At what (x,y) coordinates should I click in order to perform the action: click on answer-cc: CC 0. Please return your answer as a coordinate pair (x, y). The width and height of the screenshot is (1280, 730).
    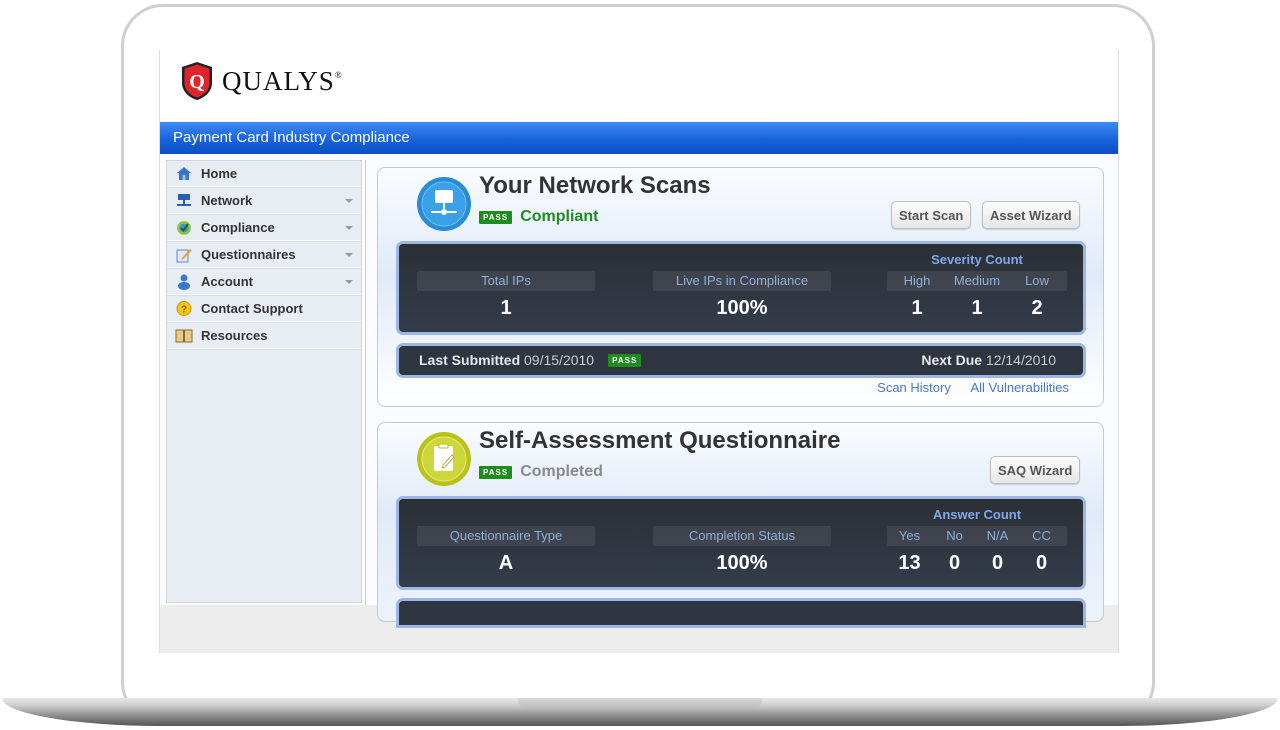
    Looking at the image, I should click on (1041, 551).